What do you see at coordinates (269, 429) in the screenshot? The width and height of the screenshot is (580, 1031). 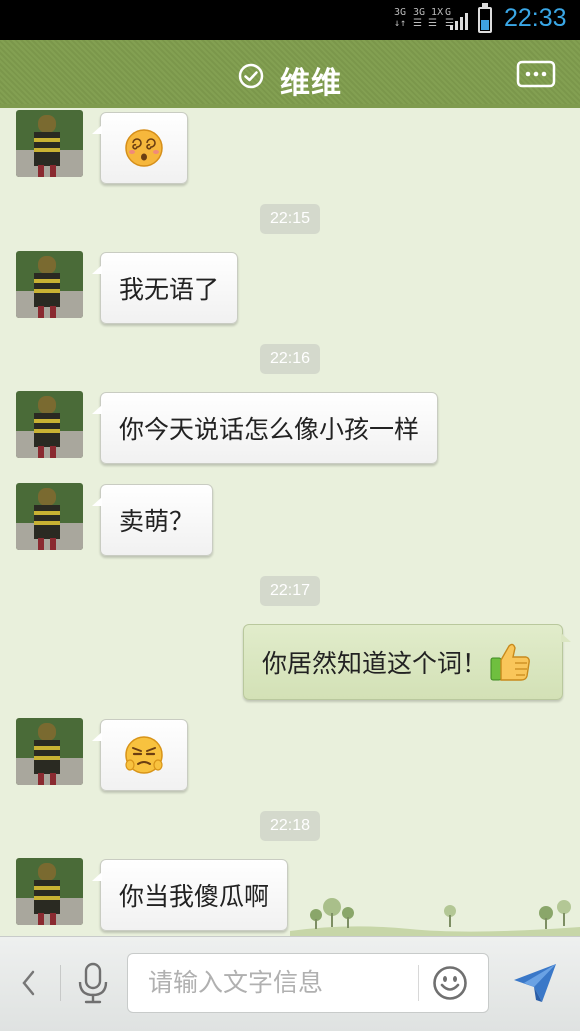 I see `message-text: 你今天说话怎么像小孩一样` at bounding box center [269, 429].